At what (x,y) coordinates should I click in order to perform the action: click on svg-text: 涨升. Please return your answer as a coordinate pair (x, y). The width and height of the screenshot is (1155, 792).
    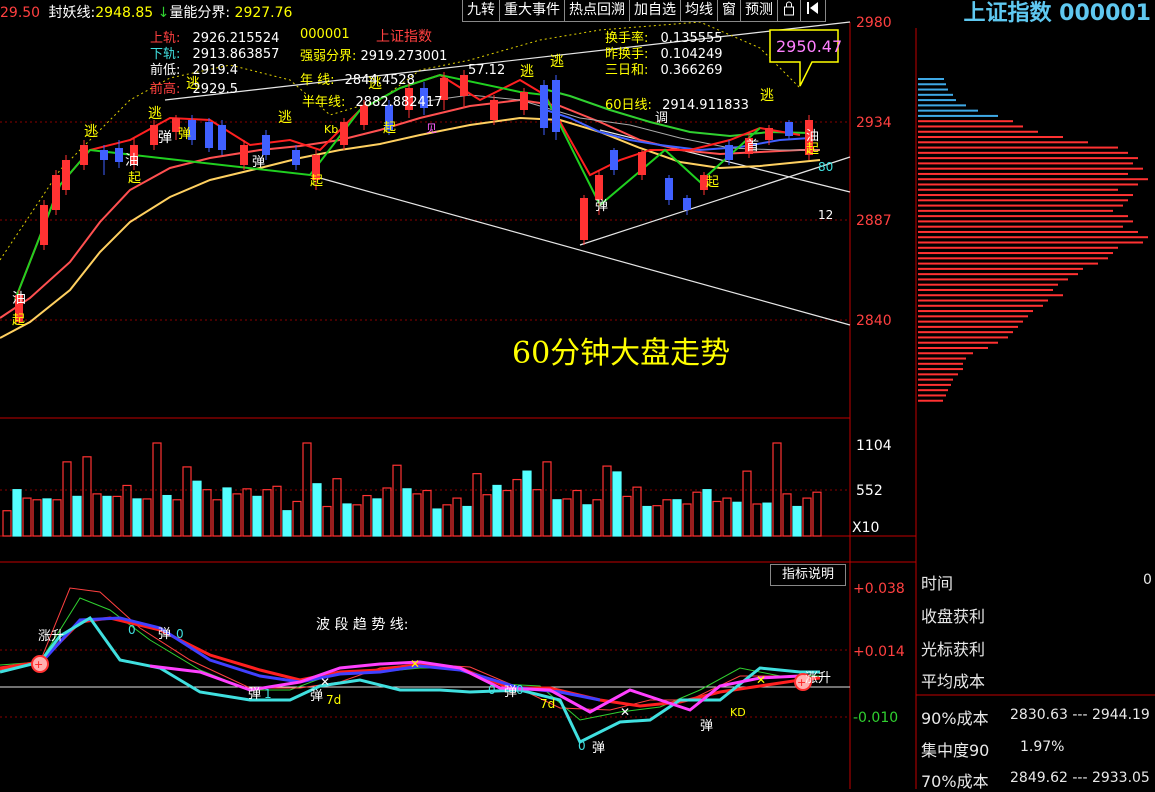
    Looking at the image, I should click on (818, 678).